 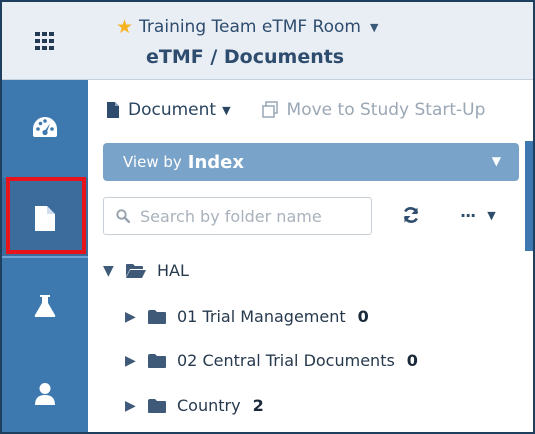 I want to click on view-by-dropdown: View by Index ▼, so click(x=311, y=162).